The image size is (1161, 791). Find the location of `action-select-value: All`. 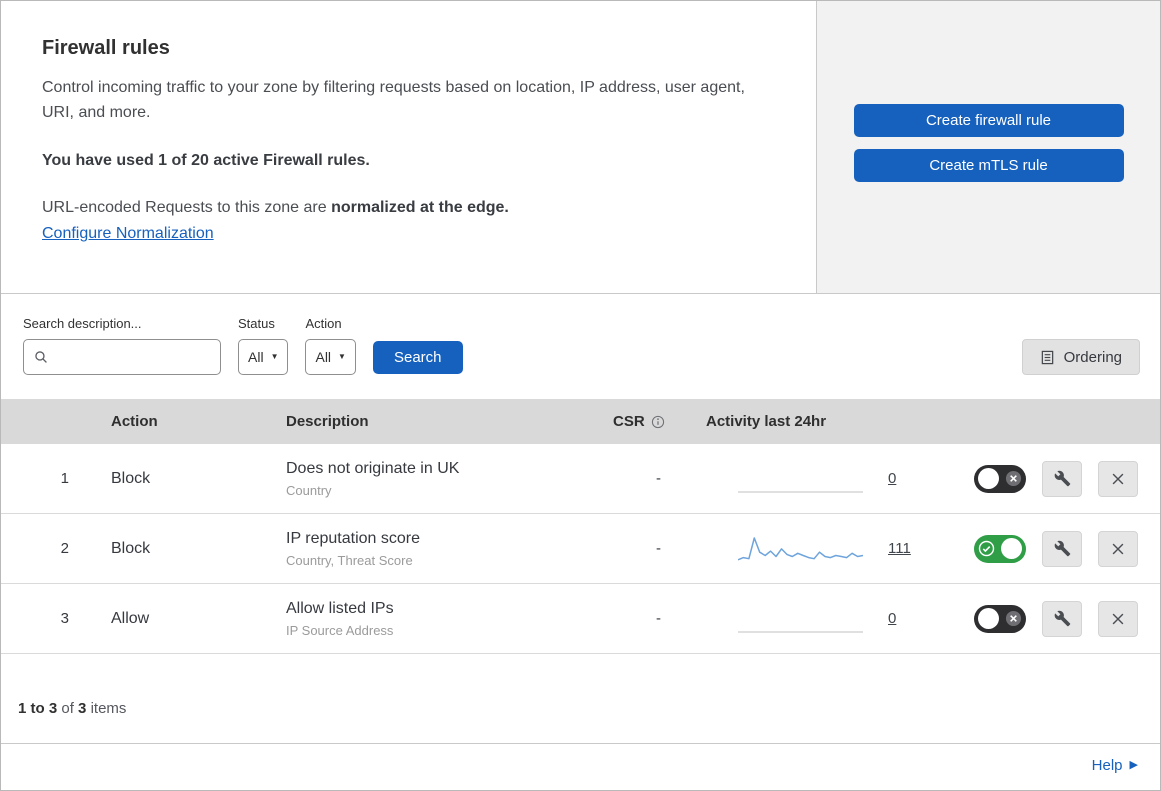

action-select-value: All is located at coordinates (323, 357).